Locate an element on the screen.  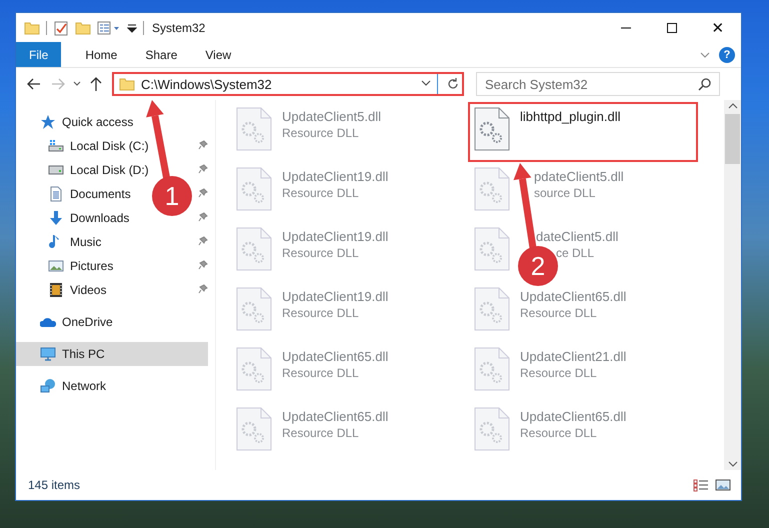
window-title: System32 is located at coordinates (179, 27).